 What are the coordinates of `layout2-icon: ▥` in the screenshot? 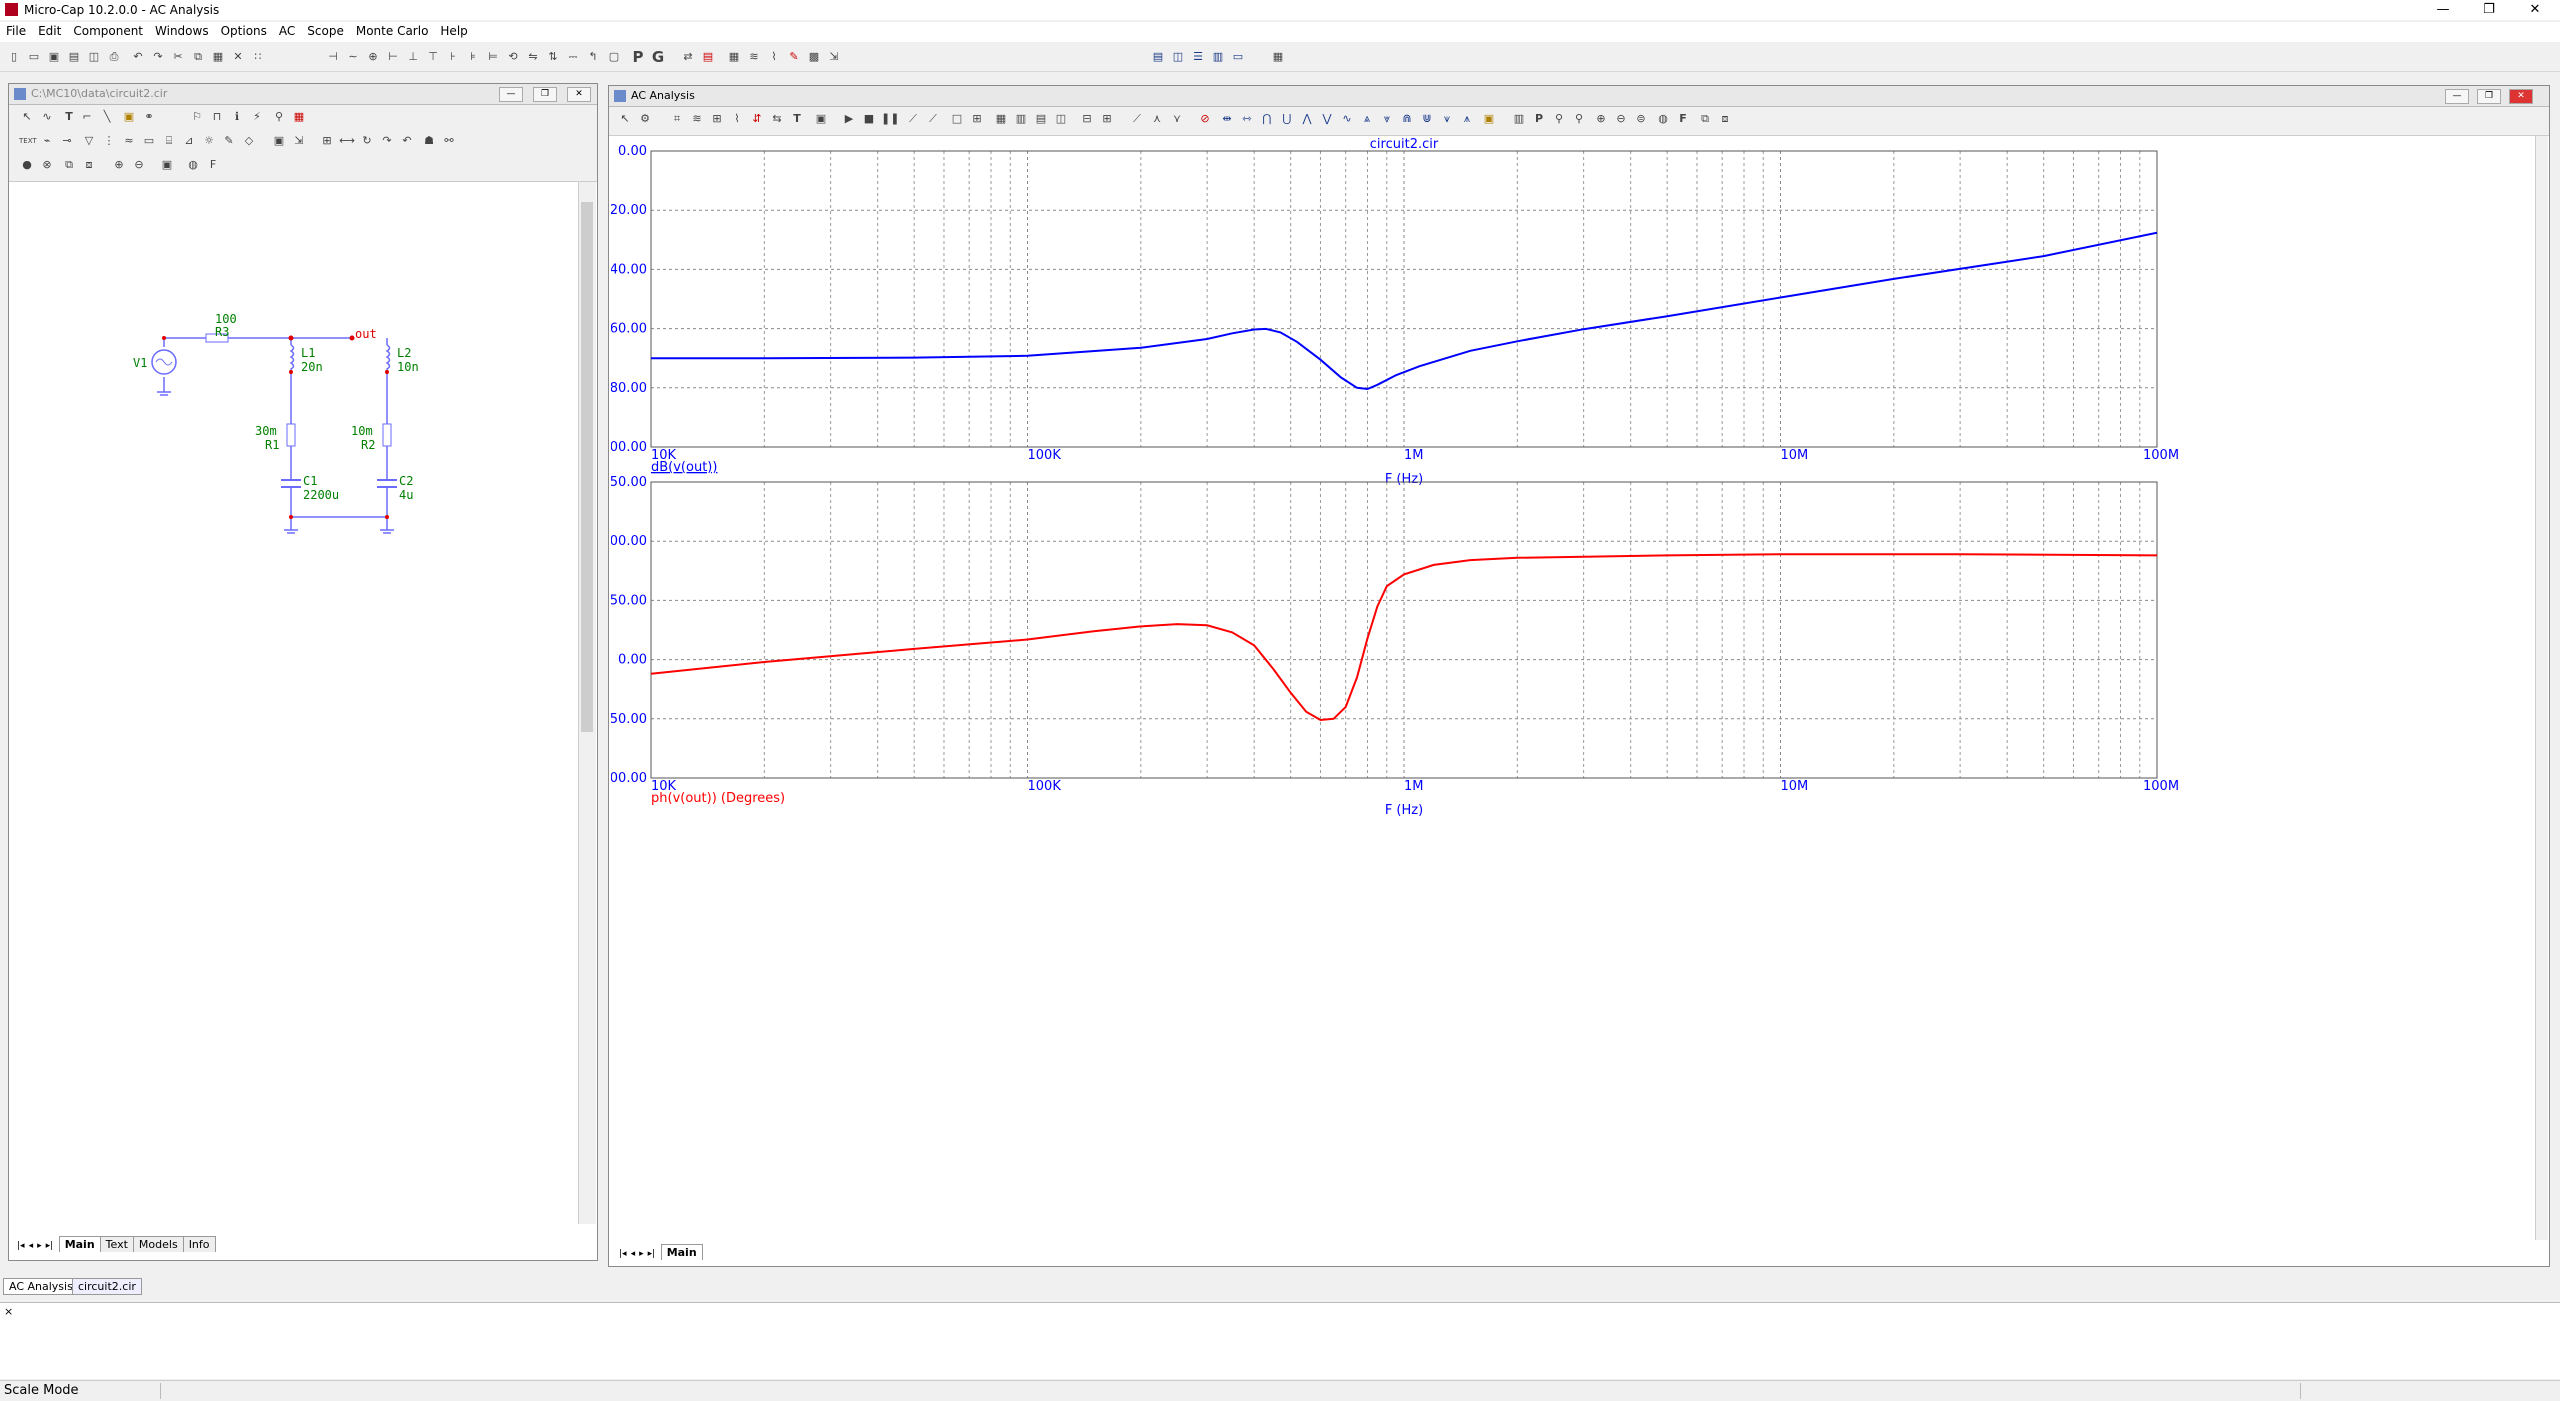 It's located at (1021, 119).